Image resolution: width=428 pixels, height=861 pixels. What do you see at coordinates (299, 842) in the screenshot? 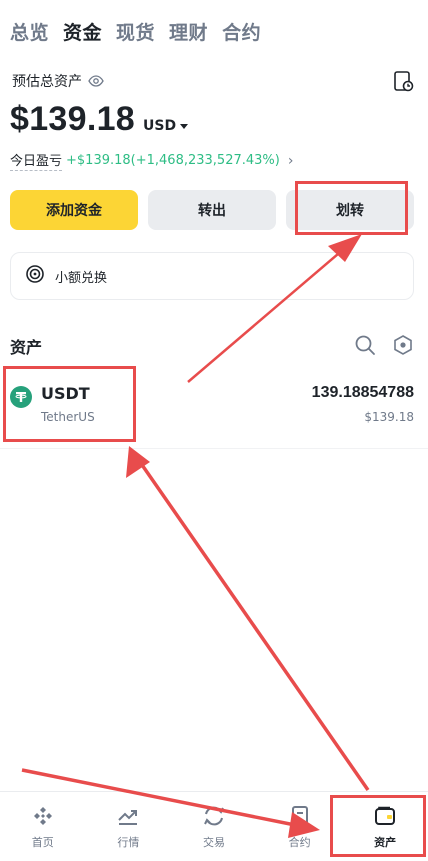
I see `nav-futures-label: 合约` at bounding box center [299, 842].